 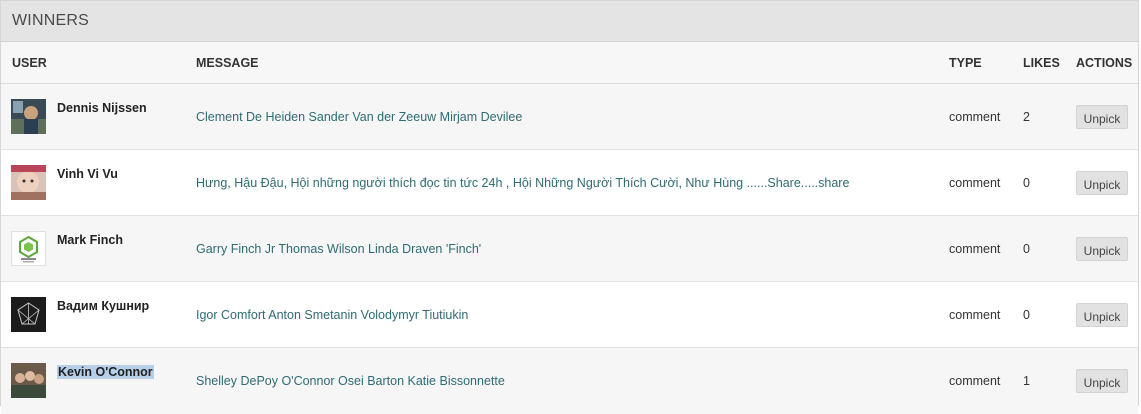 I want to click on user-name: Vinh Vi Vu, so click(x=87, y=174).